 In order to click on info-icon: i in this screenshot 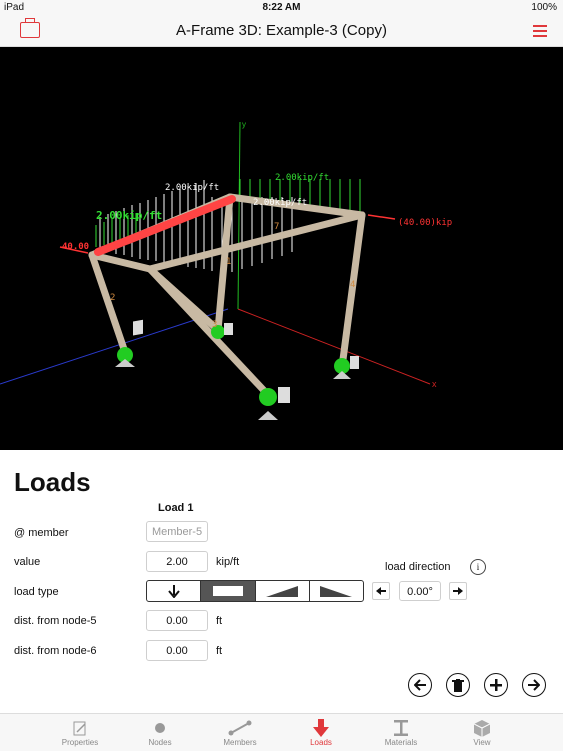, I will do `click(478, 567)`.